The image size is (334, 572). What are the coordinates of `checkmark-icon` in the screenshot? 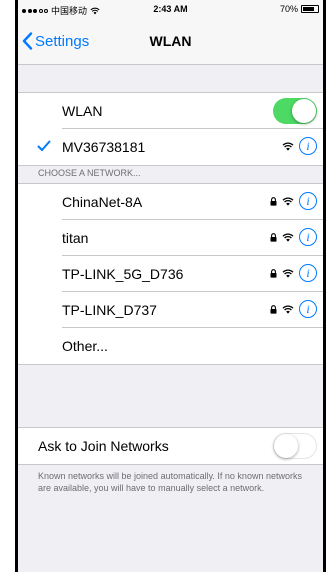 It's located at (44, 145).